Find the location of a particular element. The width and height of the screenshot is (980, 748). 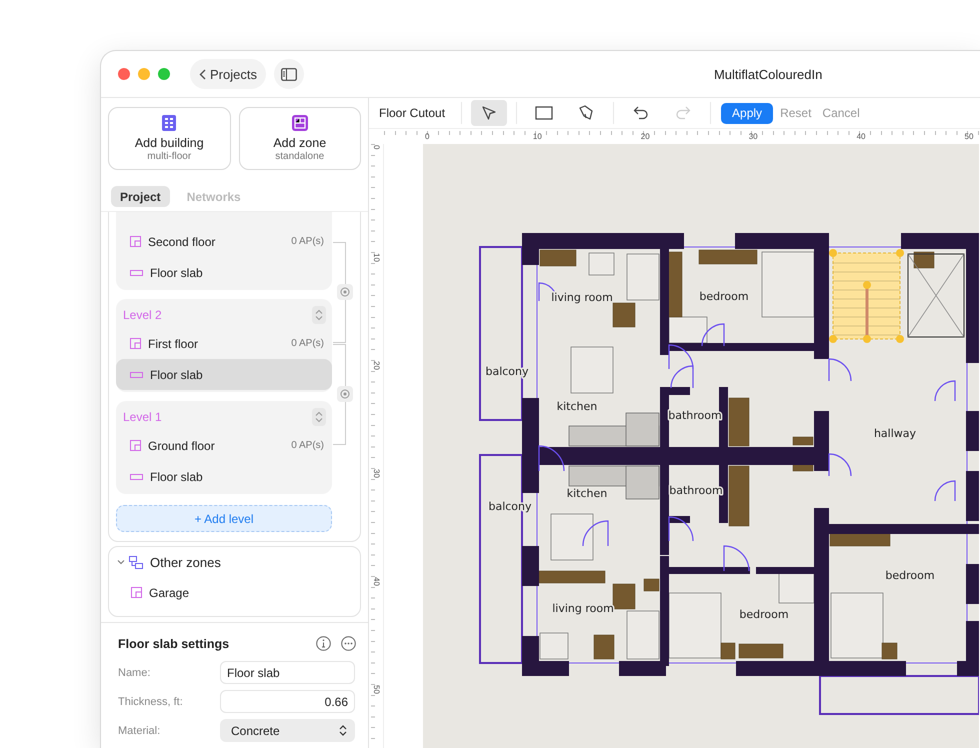

lasso-icon is located at coordinates (586, 113).